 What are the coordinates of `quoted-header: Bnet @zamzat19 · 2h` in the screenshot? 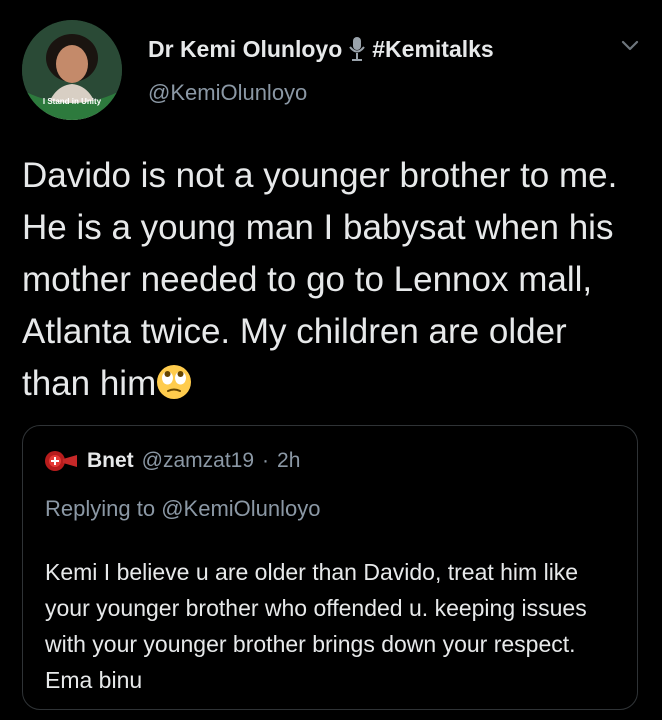 It's located at (171, 461).